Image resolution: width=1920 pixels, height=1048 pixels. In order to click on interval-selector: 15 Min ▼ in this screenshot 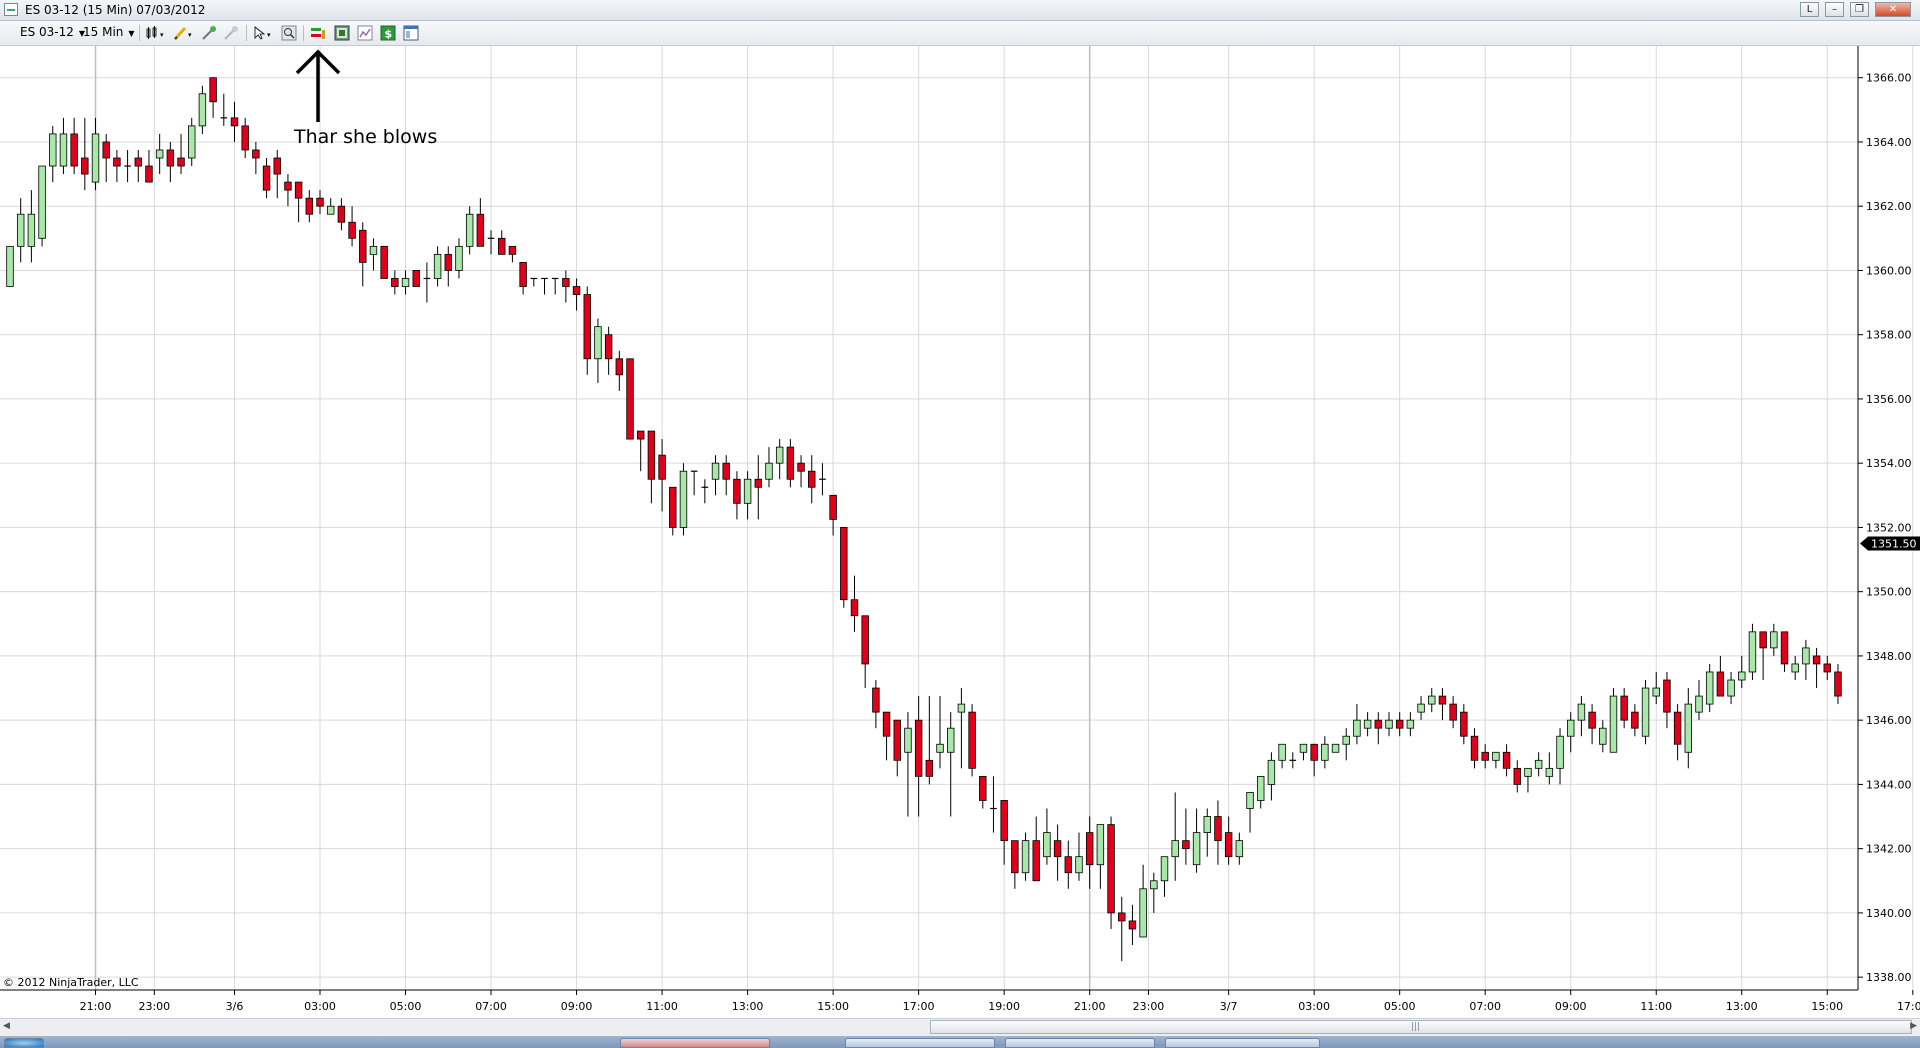, I will do `click(109, 32)`.